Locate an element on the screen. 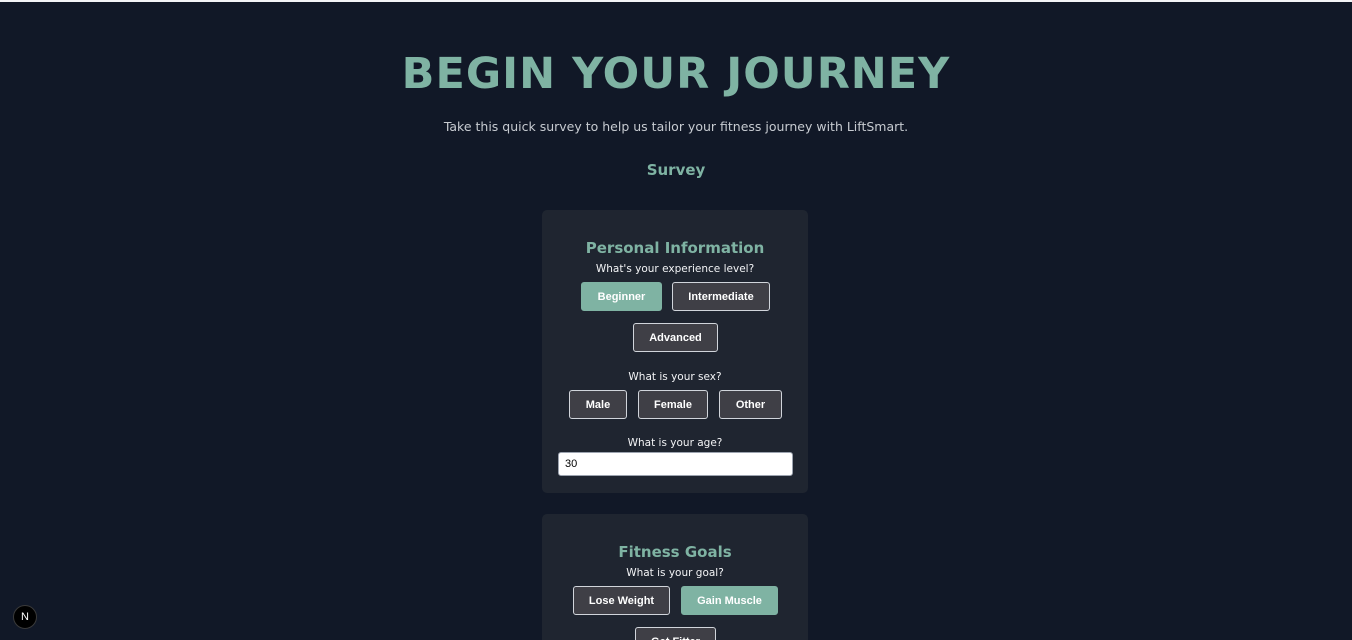  age-input is located at coordinates (675, 464).